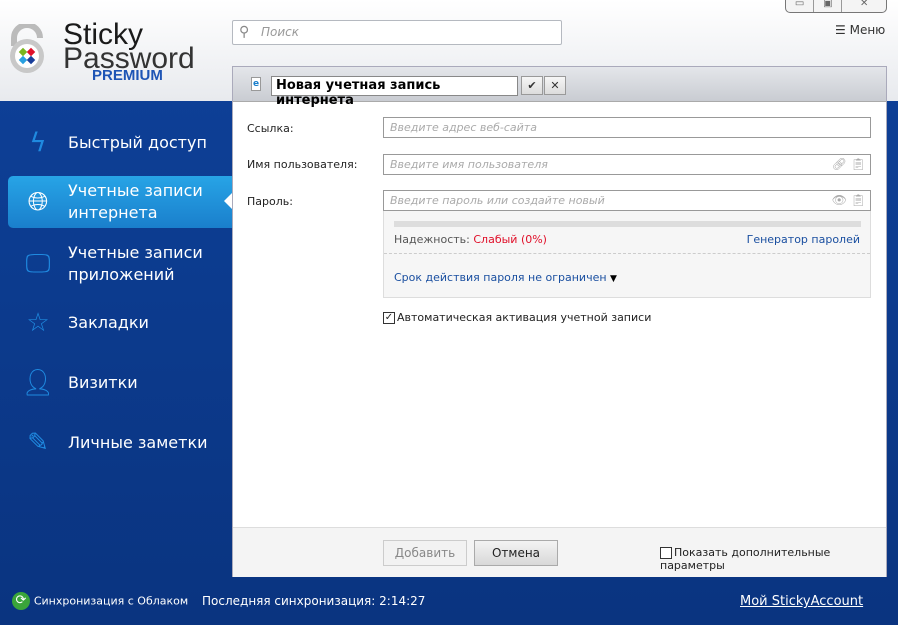 The height and width of the screenshot is (625, 898). I want to click on menu-label: Меню, so click(867, 30).